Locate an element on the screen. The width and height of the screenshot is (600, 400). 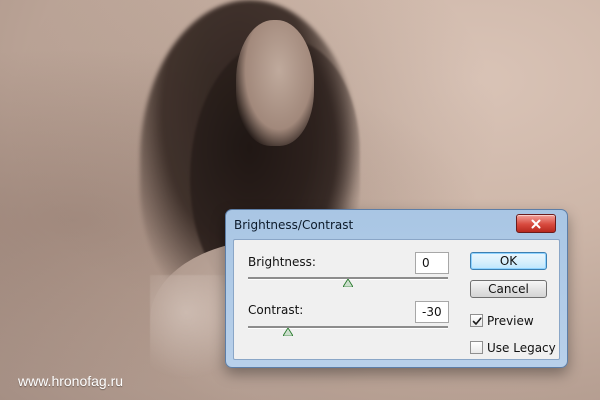
preview-checkbox is located at coordinates (476, 320).